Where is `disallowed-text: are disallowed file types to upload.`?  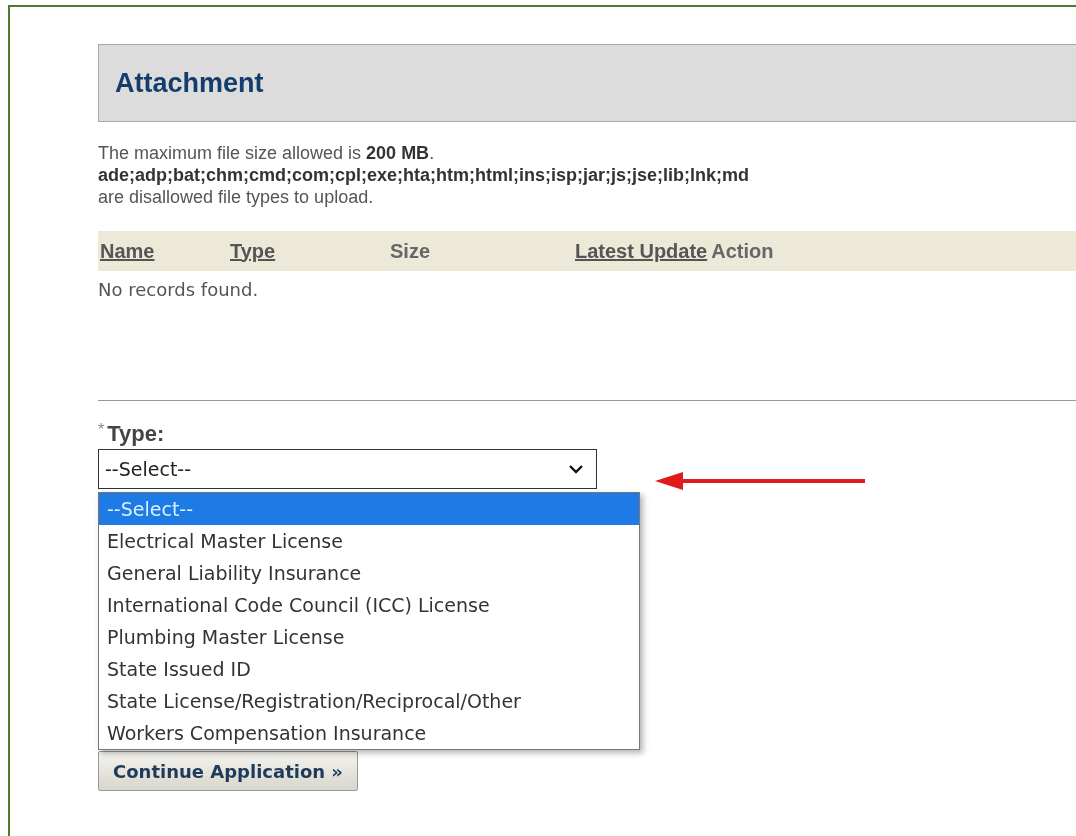 disallowed-text: are disallowed file types to upload. is located at coordinates (236, 197).